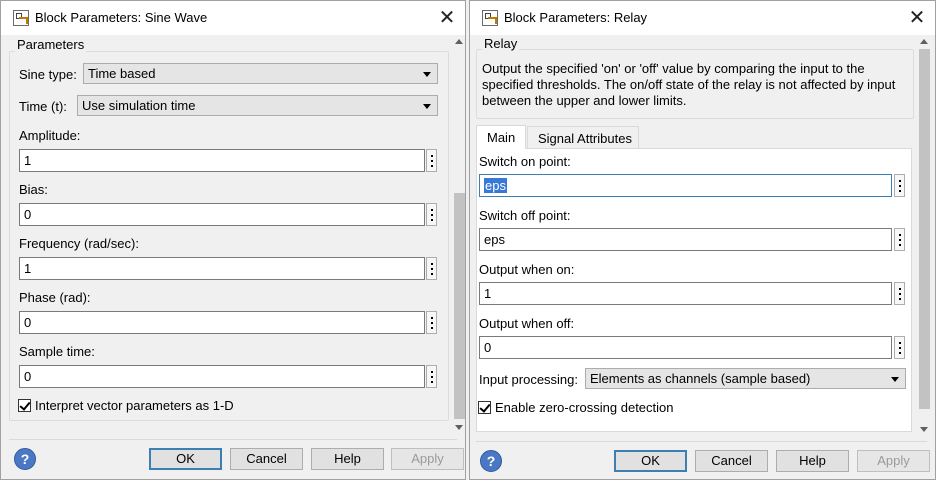 The width and height of the screenshot is (936, 480). What do you see at coordinates (529, 379) in the screenshot?
I see `input-processing-label: Input processing:` at bounding box center [529, 379].